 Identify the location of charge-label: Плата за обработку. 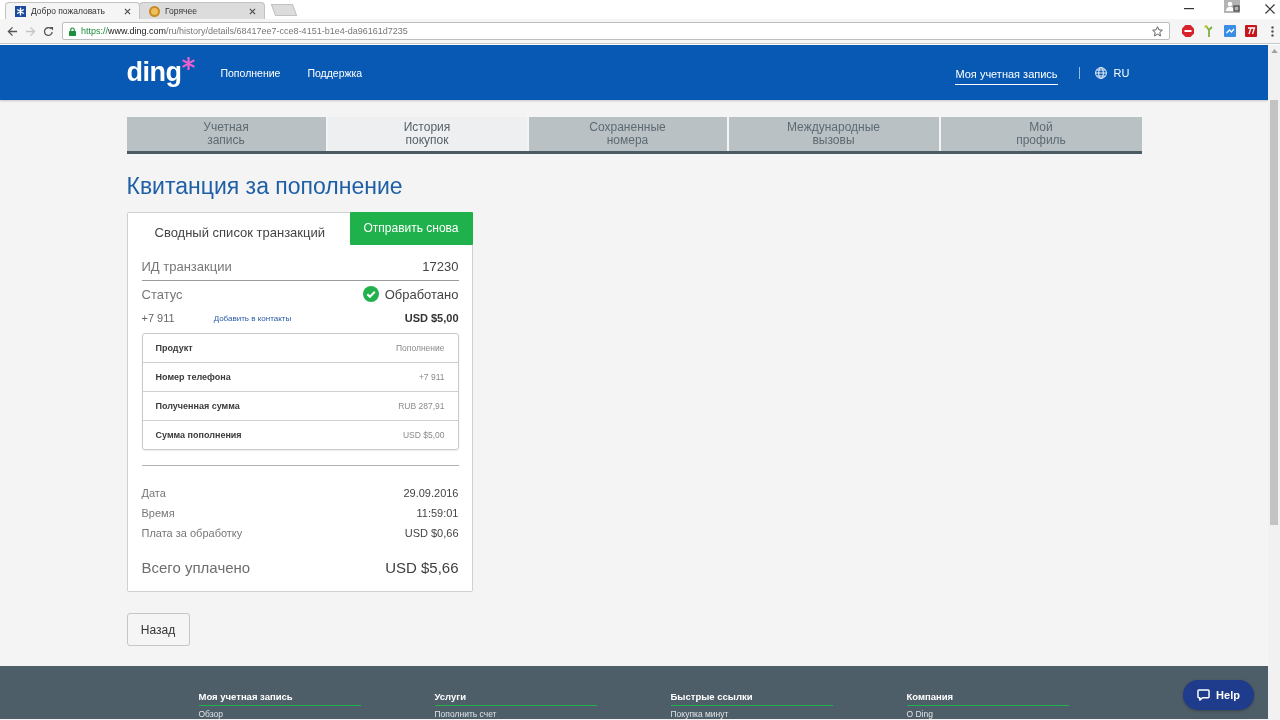
(192, 533).